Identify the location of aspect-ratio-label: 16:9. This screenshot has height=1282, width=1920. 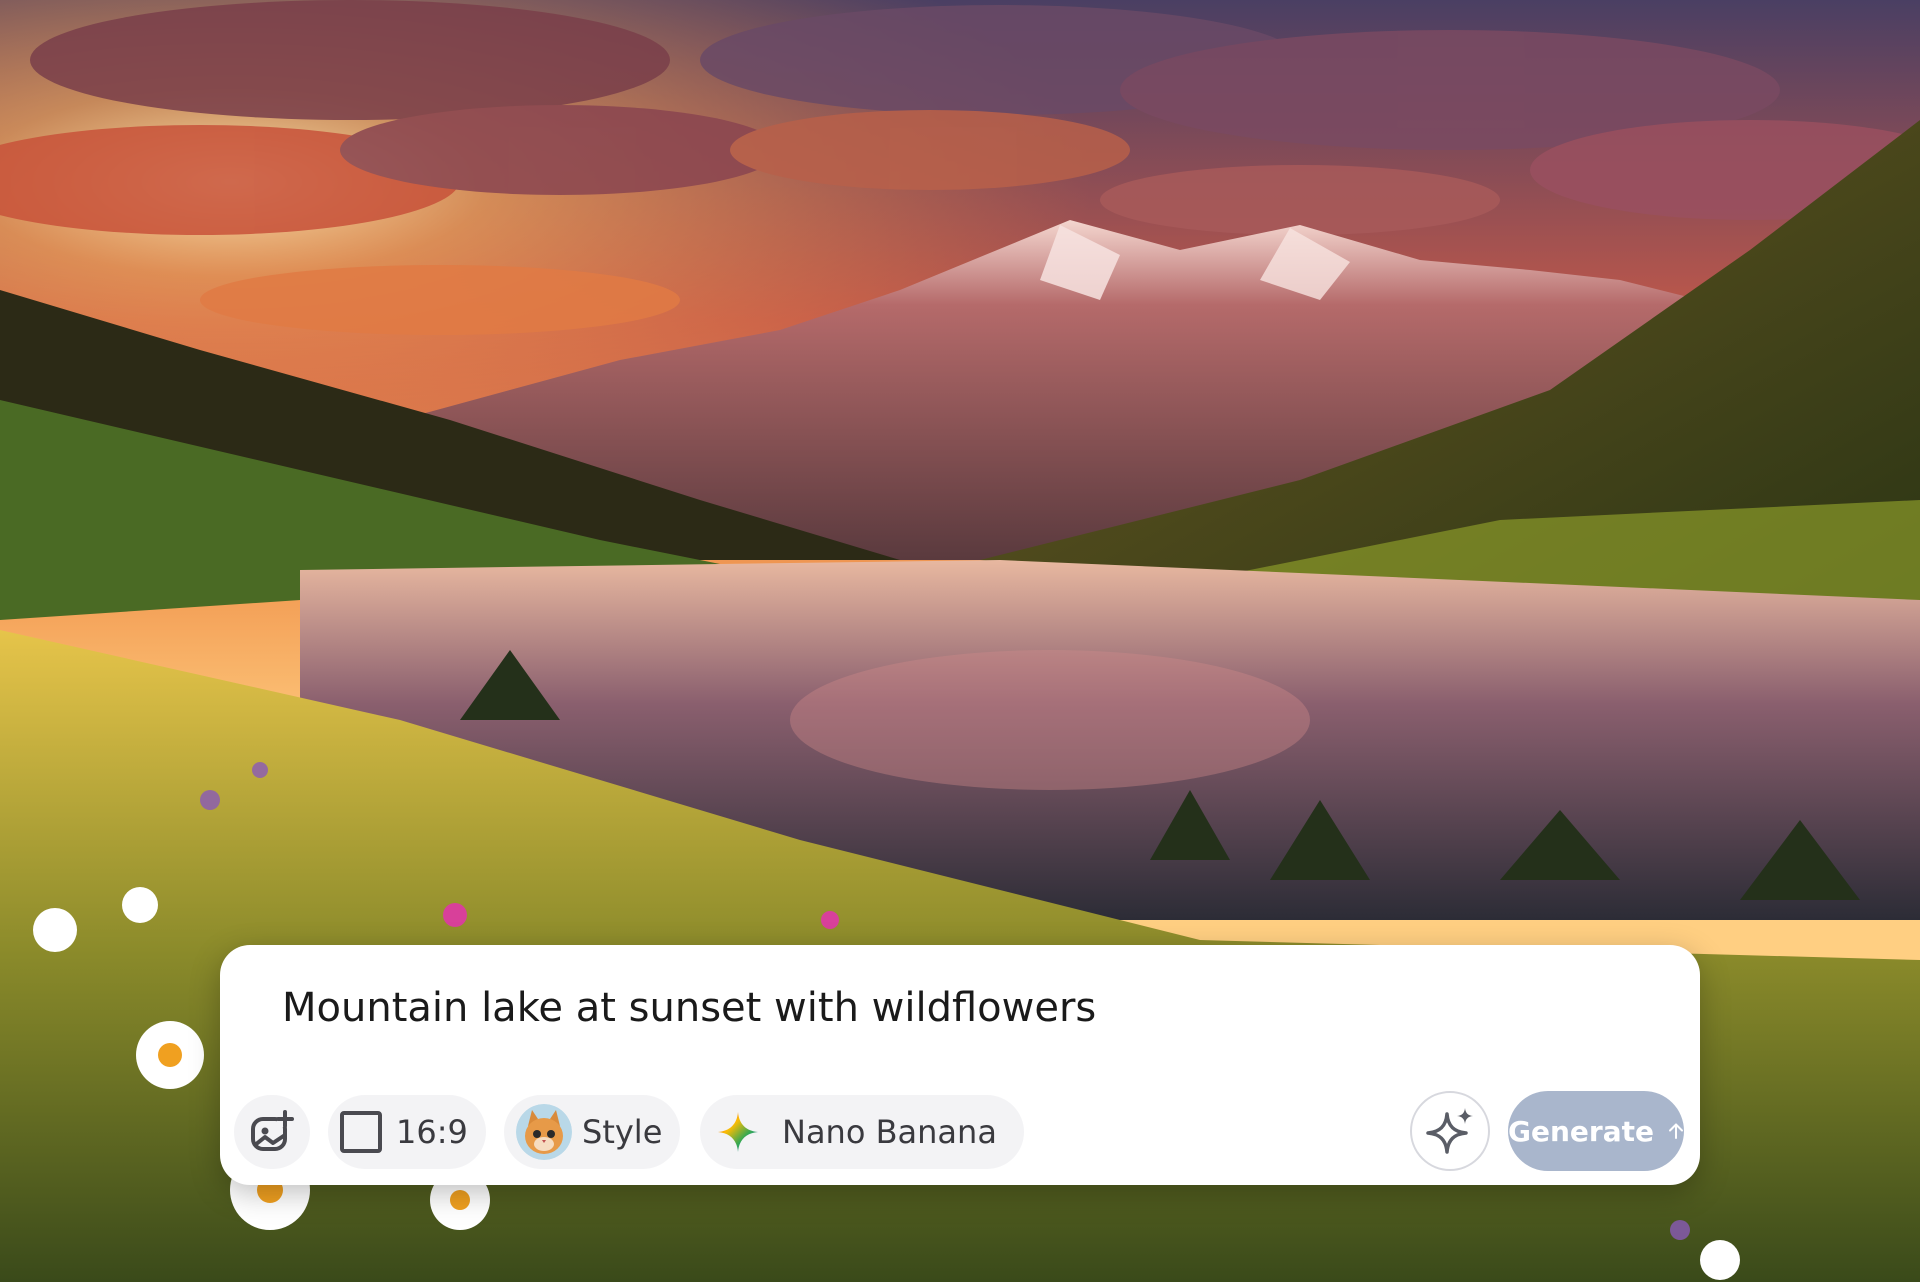
(432, 1132).